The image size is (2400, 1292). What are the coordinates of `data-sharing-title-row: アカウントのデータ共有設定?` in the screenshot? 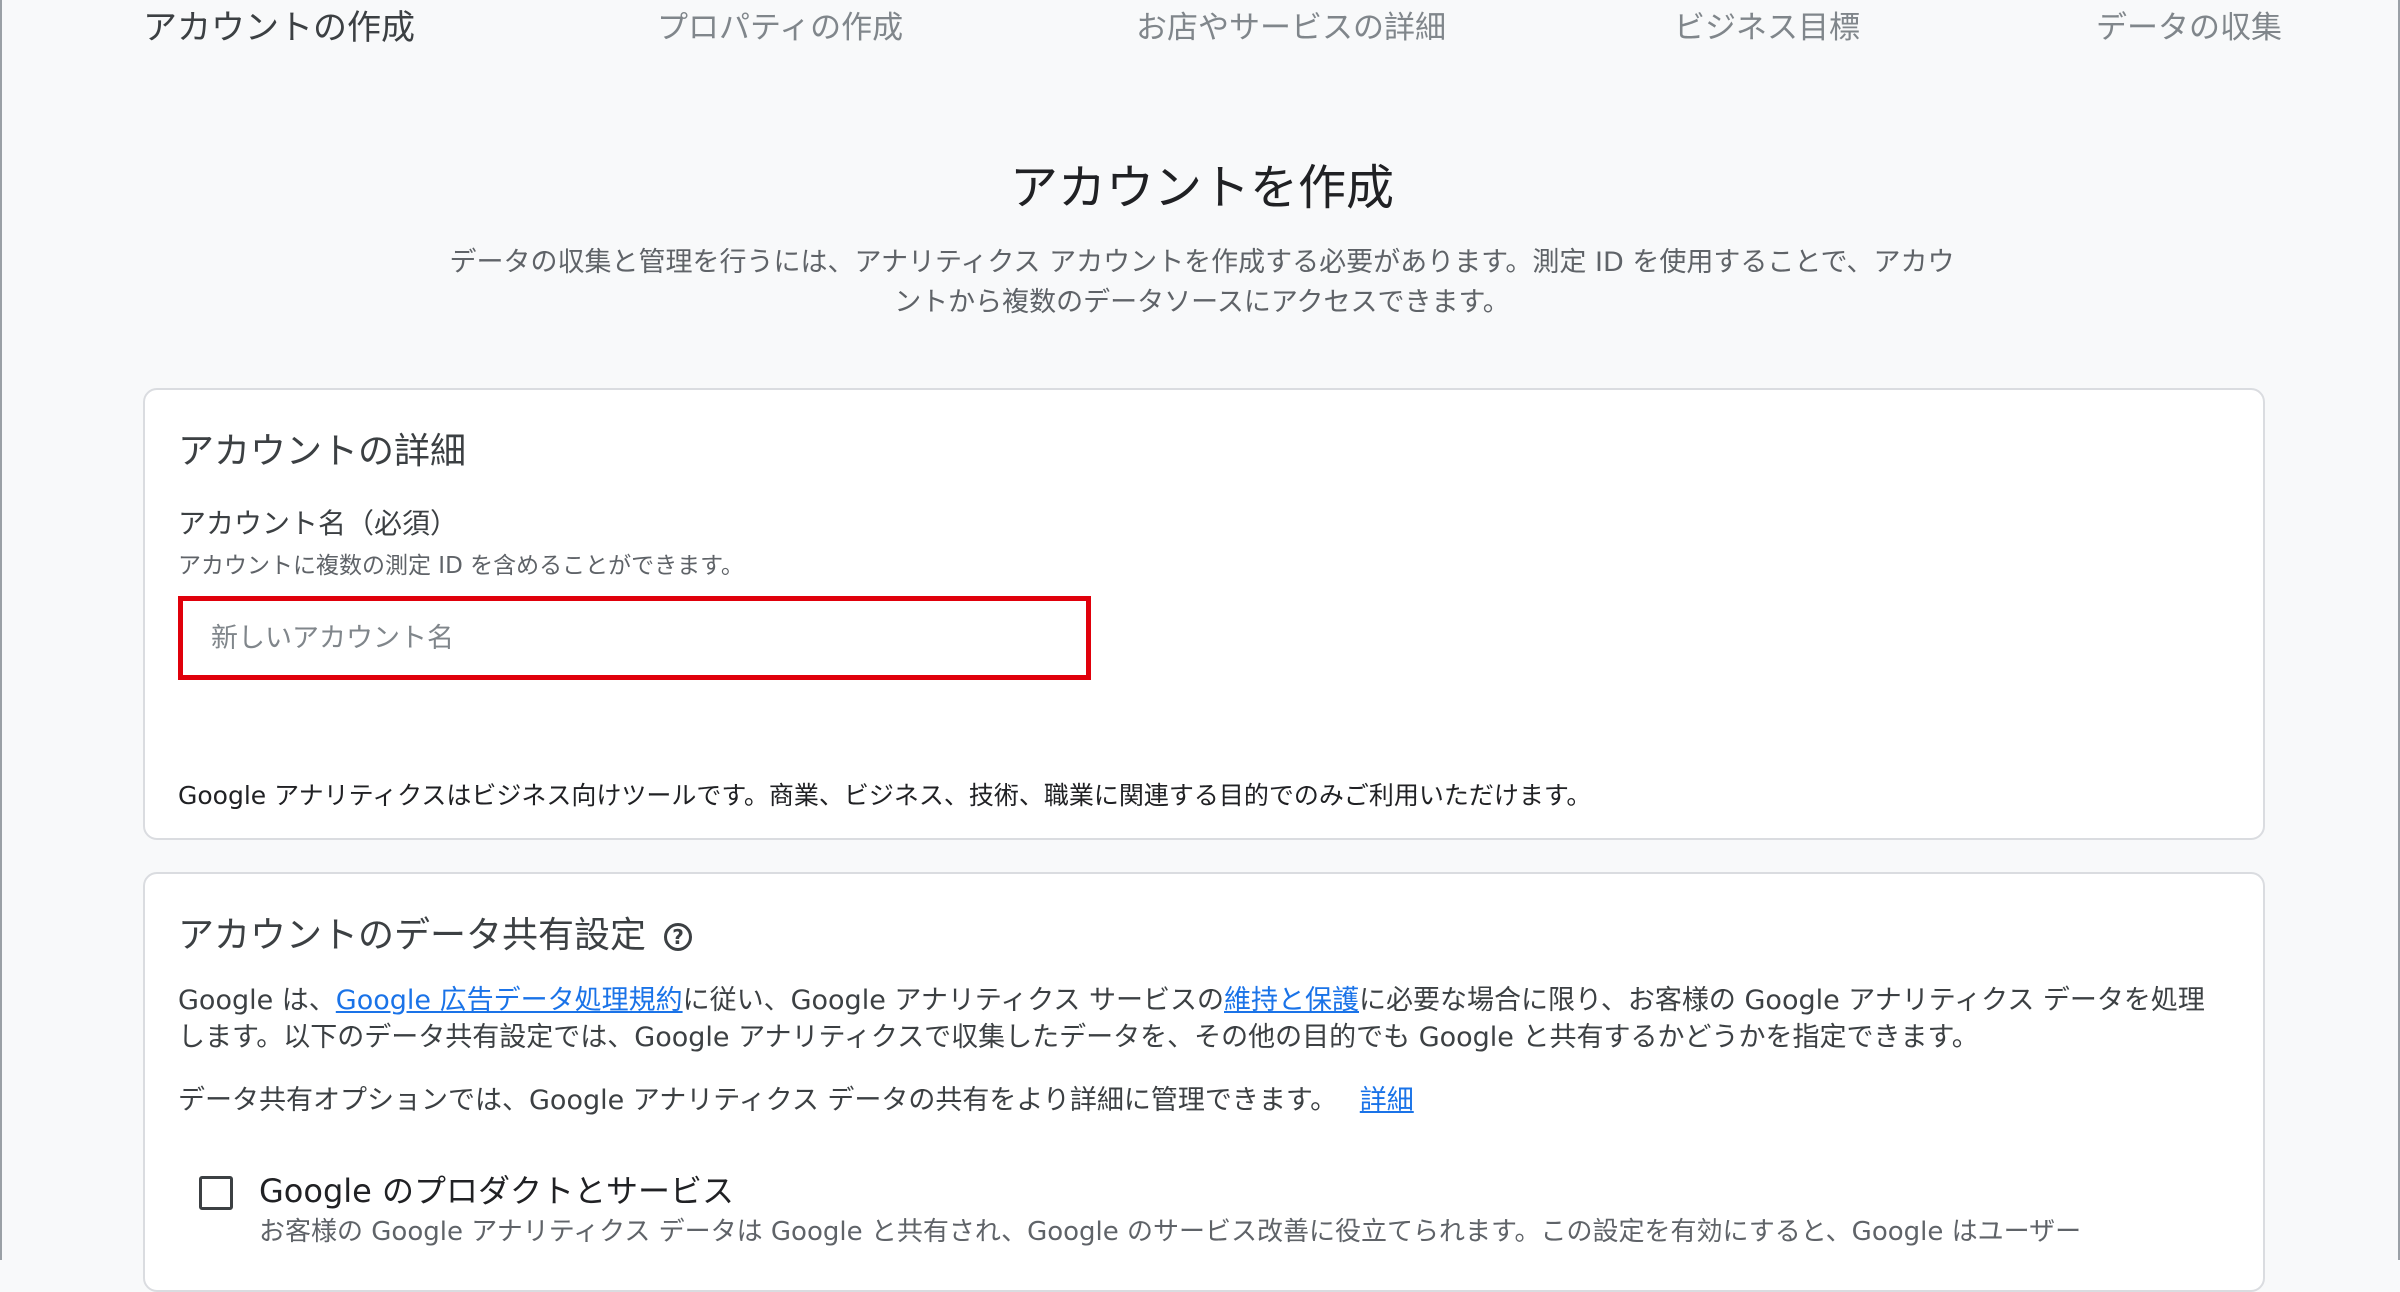 It's located at (435, 932).